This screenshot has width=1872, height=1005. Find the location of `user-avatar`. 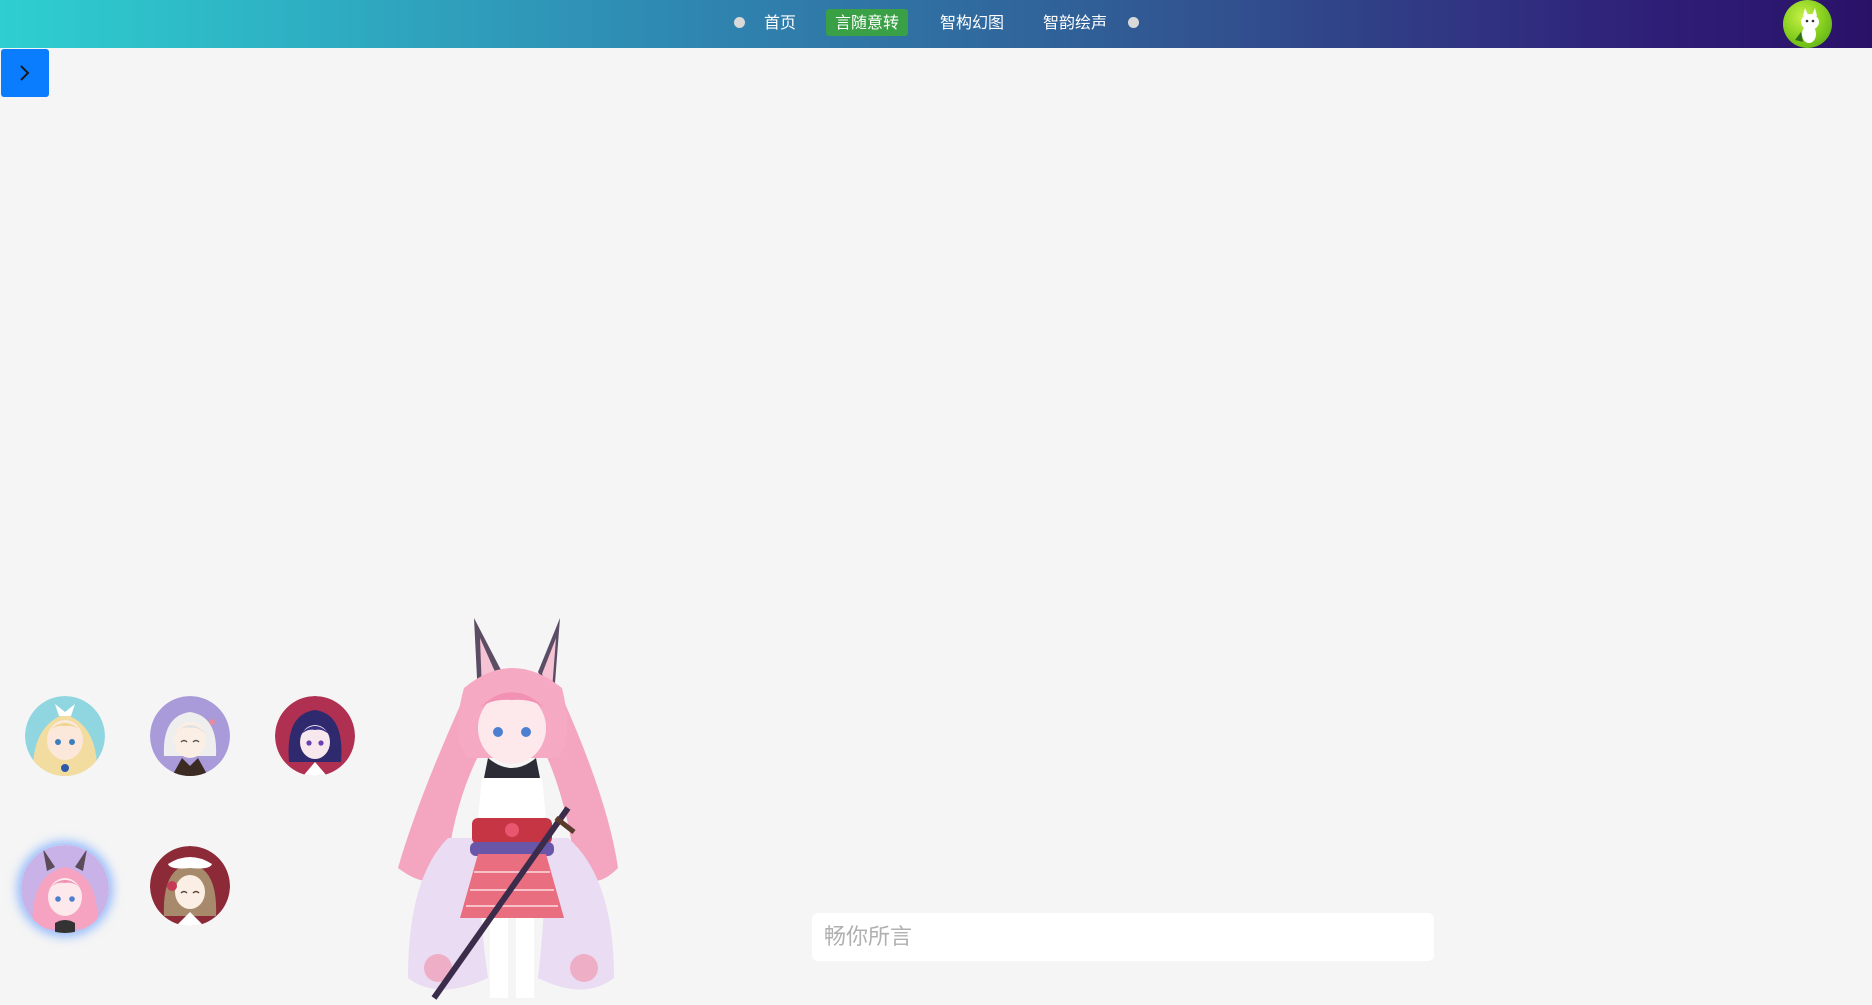

user-avatar is located at coordinates (1807, 24).